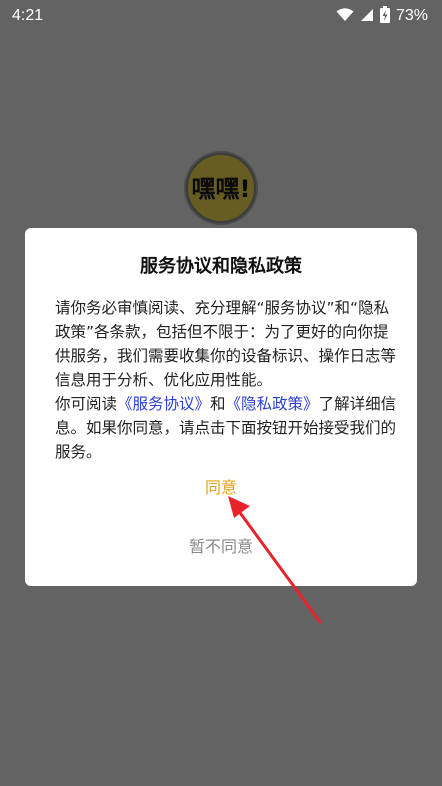 This screenshot has width=442, height=786. What do you see at coordinates (275, 560) in the screenshot?
I see `annotation-arrow-icon` at bounding box center [275, 560].